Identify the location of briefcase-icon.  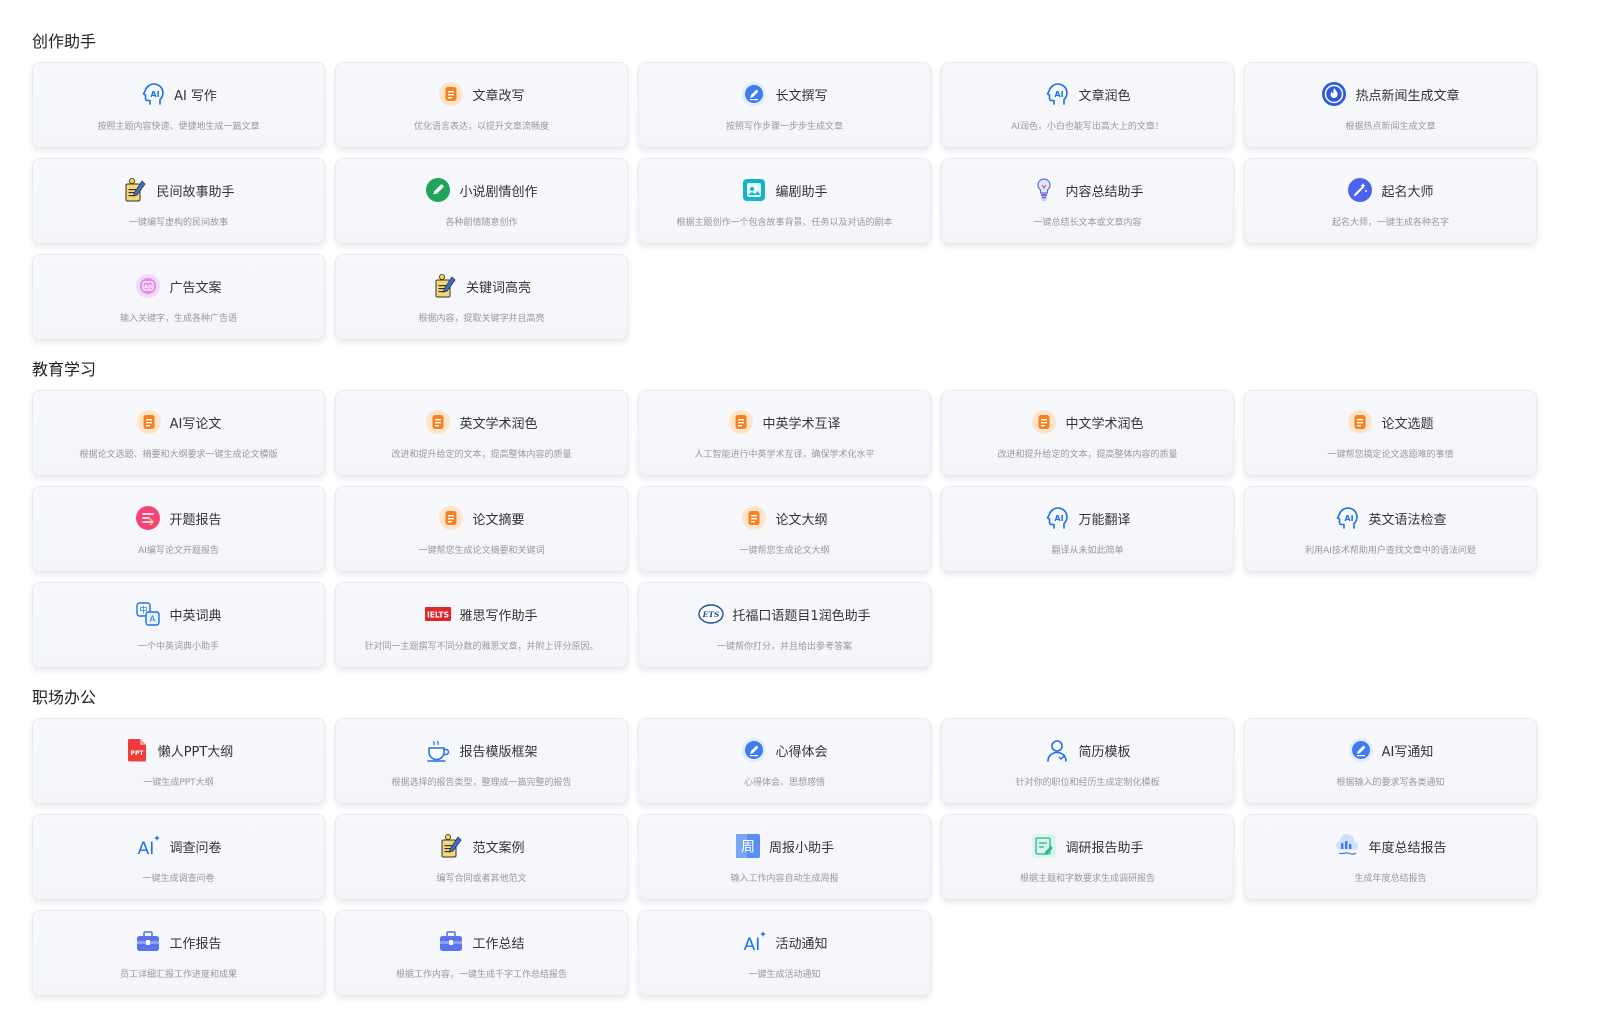
(451, 942).